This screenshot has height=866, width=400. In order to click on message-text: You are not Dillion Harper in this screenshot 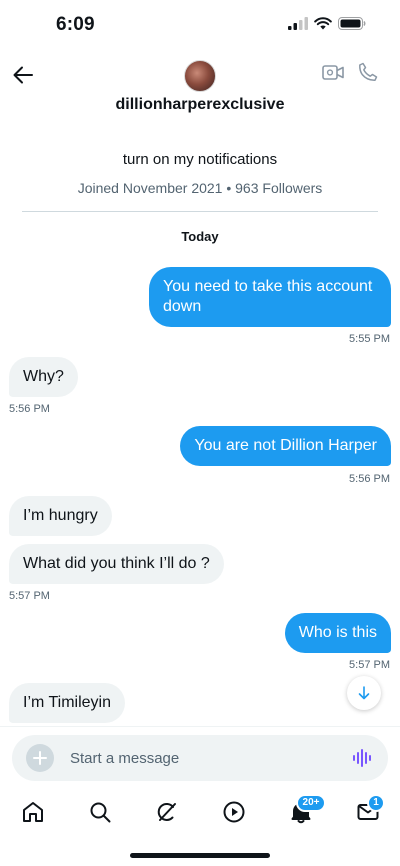, I will do `click(285, 445)`.